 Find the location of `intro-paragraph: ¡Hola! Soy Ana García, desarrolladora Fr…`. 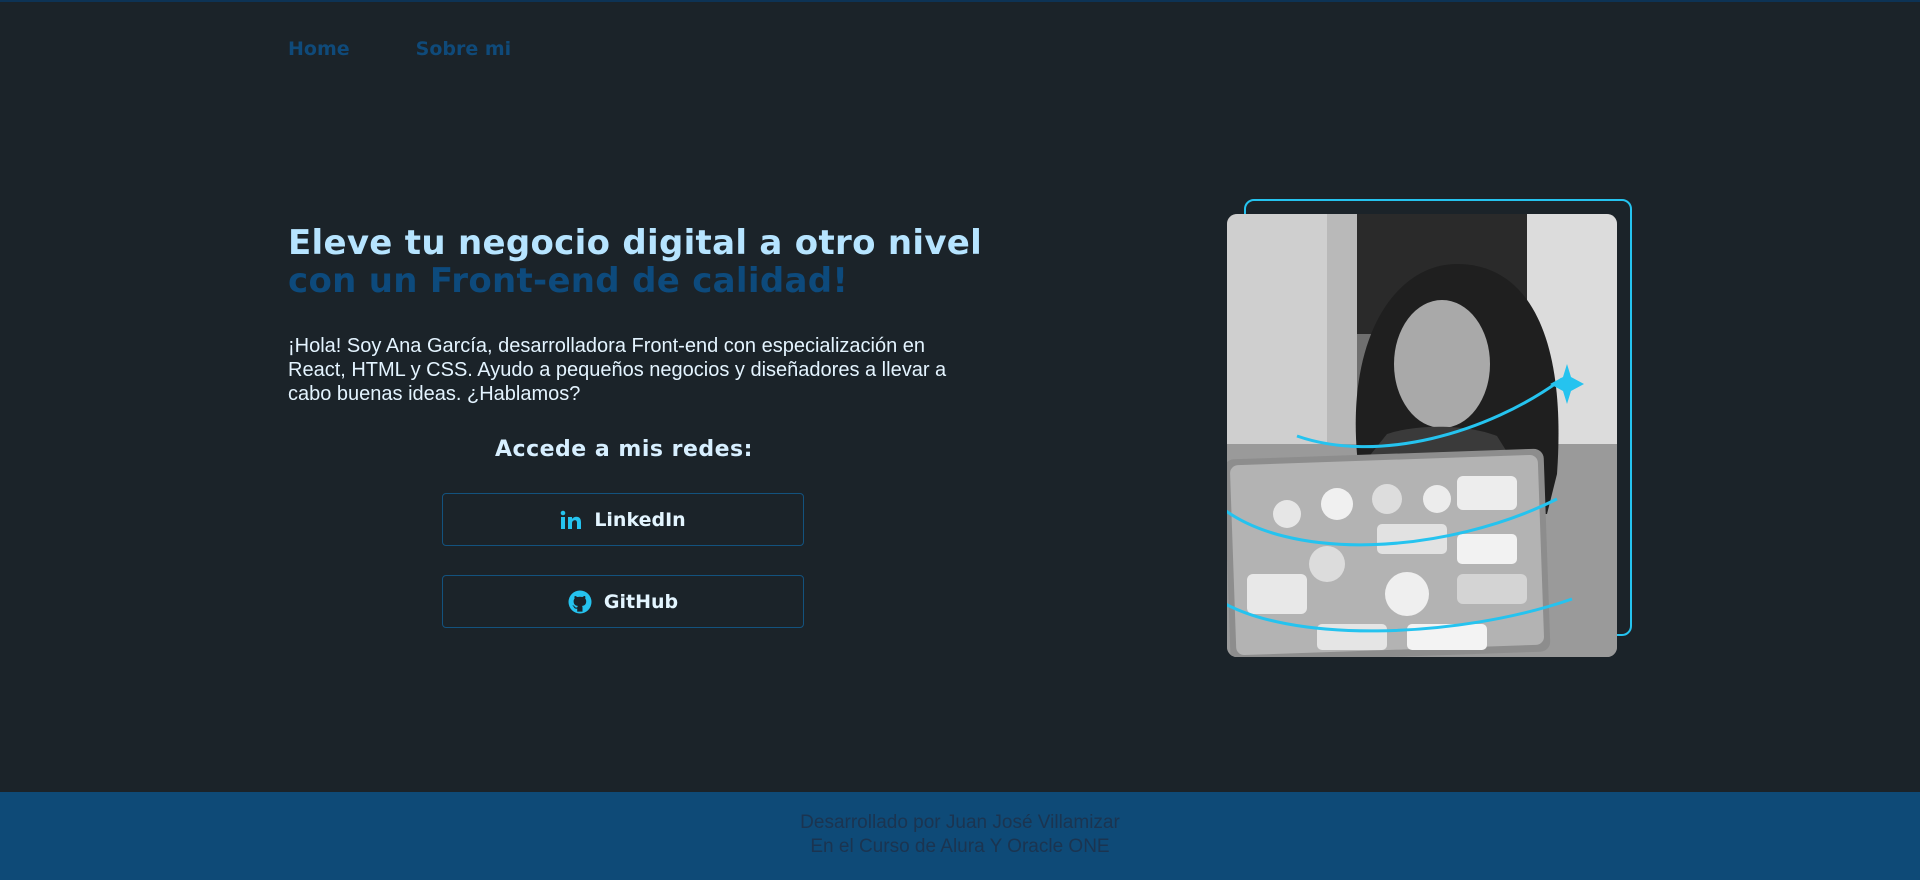

intro-paragraph: ¡Hola! Soy Ana García, desarrolladora Fr… is located at coordinates (617, 370).